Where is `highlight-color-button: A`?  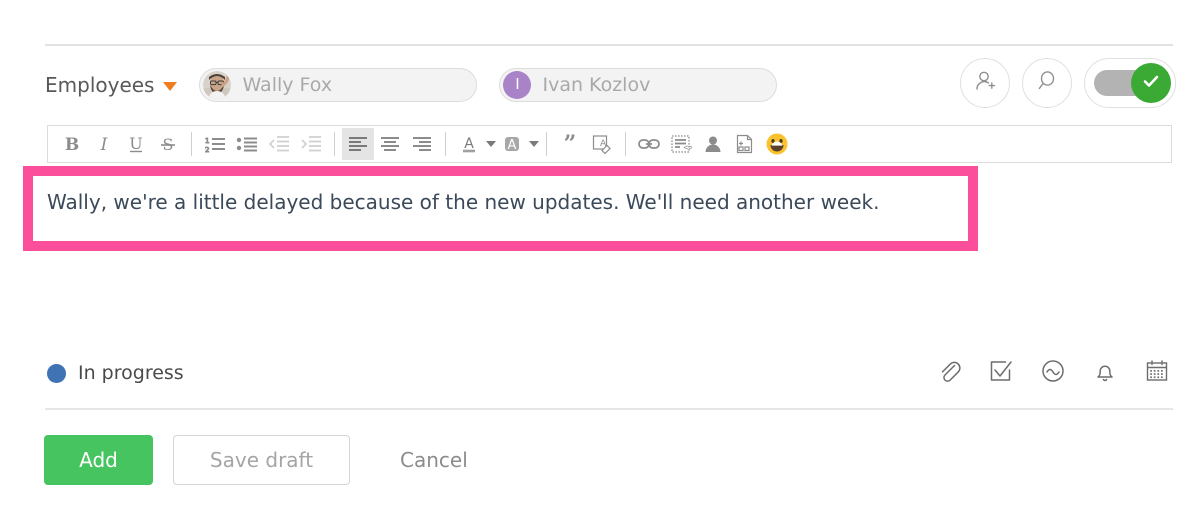
highlight-color-button: A is located at coordinates (512, 144).